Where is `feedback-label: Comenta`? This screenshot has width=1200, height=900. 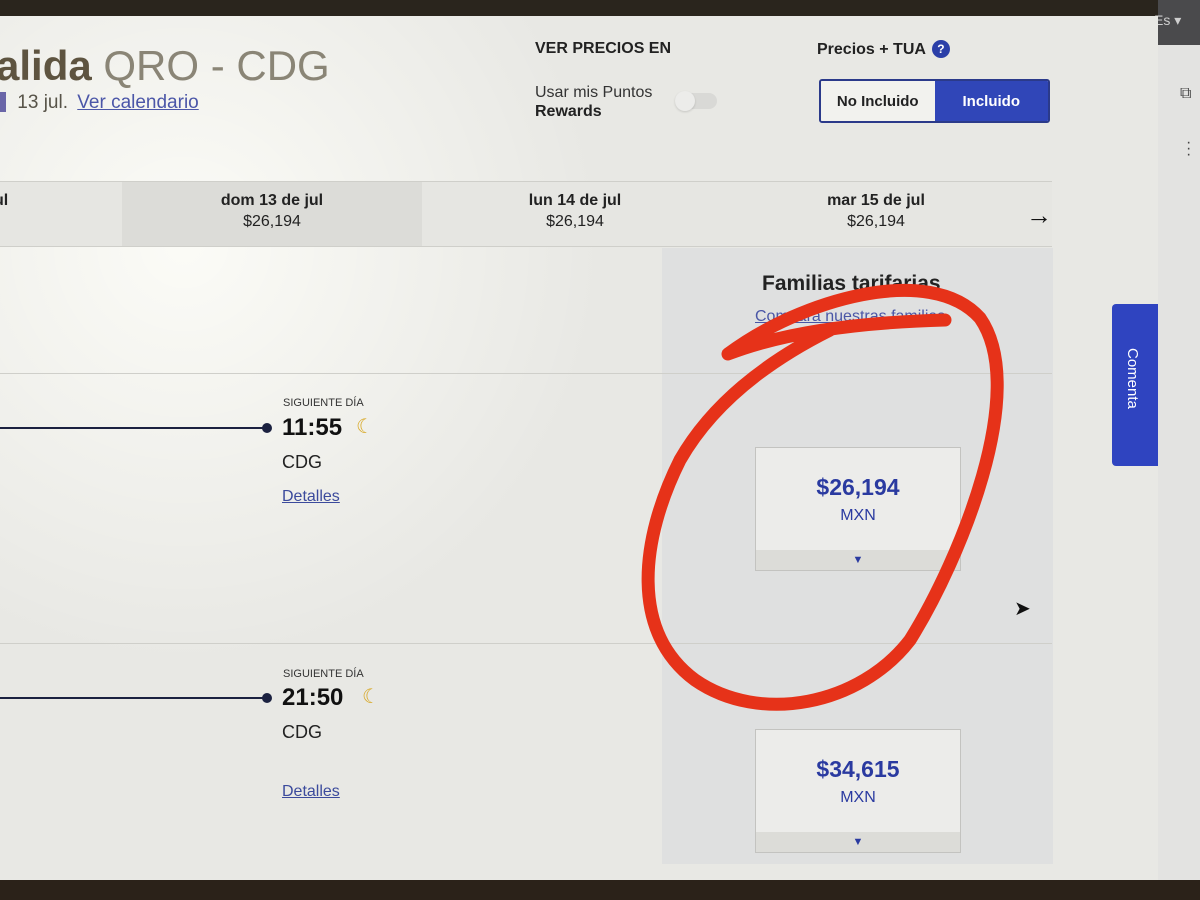
feedback-label: Comenta is located at coordinates (1132, 378).